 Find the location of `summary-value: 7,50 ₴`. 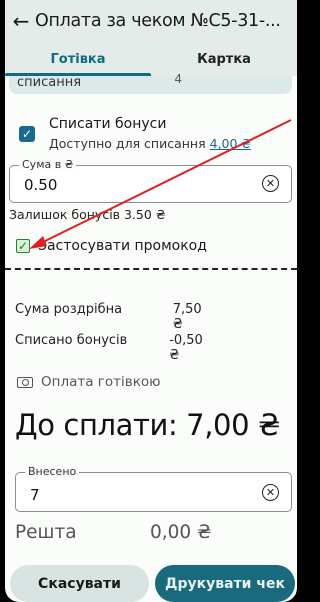

summary-value: 7,50 ₴ is located at coordinates (187, 317).